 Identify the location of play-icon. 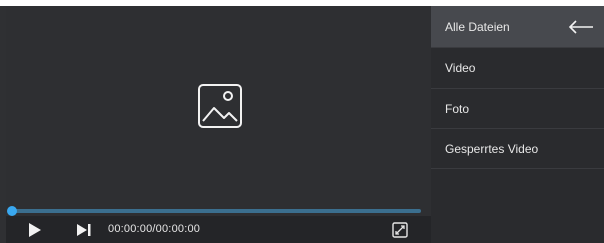
(35, 229).